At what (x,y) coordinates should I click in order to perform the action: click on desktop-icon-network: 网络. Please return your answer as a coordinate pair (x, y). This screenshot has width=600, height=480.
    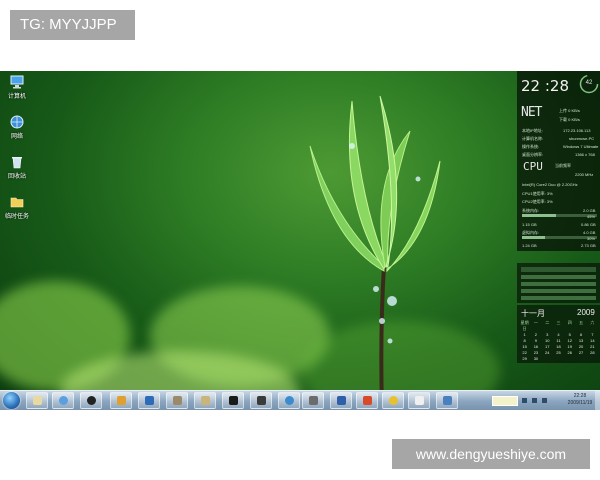
    Looking at the image, I should click on (17, 127).